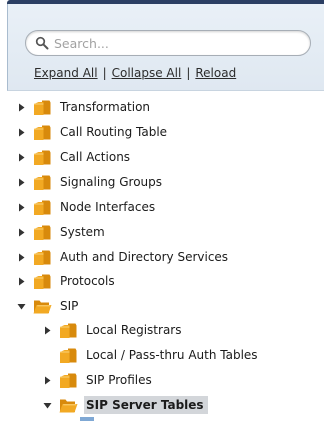  I want to click on tree-node-label: Call Actions, so click(96, 157).